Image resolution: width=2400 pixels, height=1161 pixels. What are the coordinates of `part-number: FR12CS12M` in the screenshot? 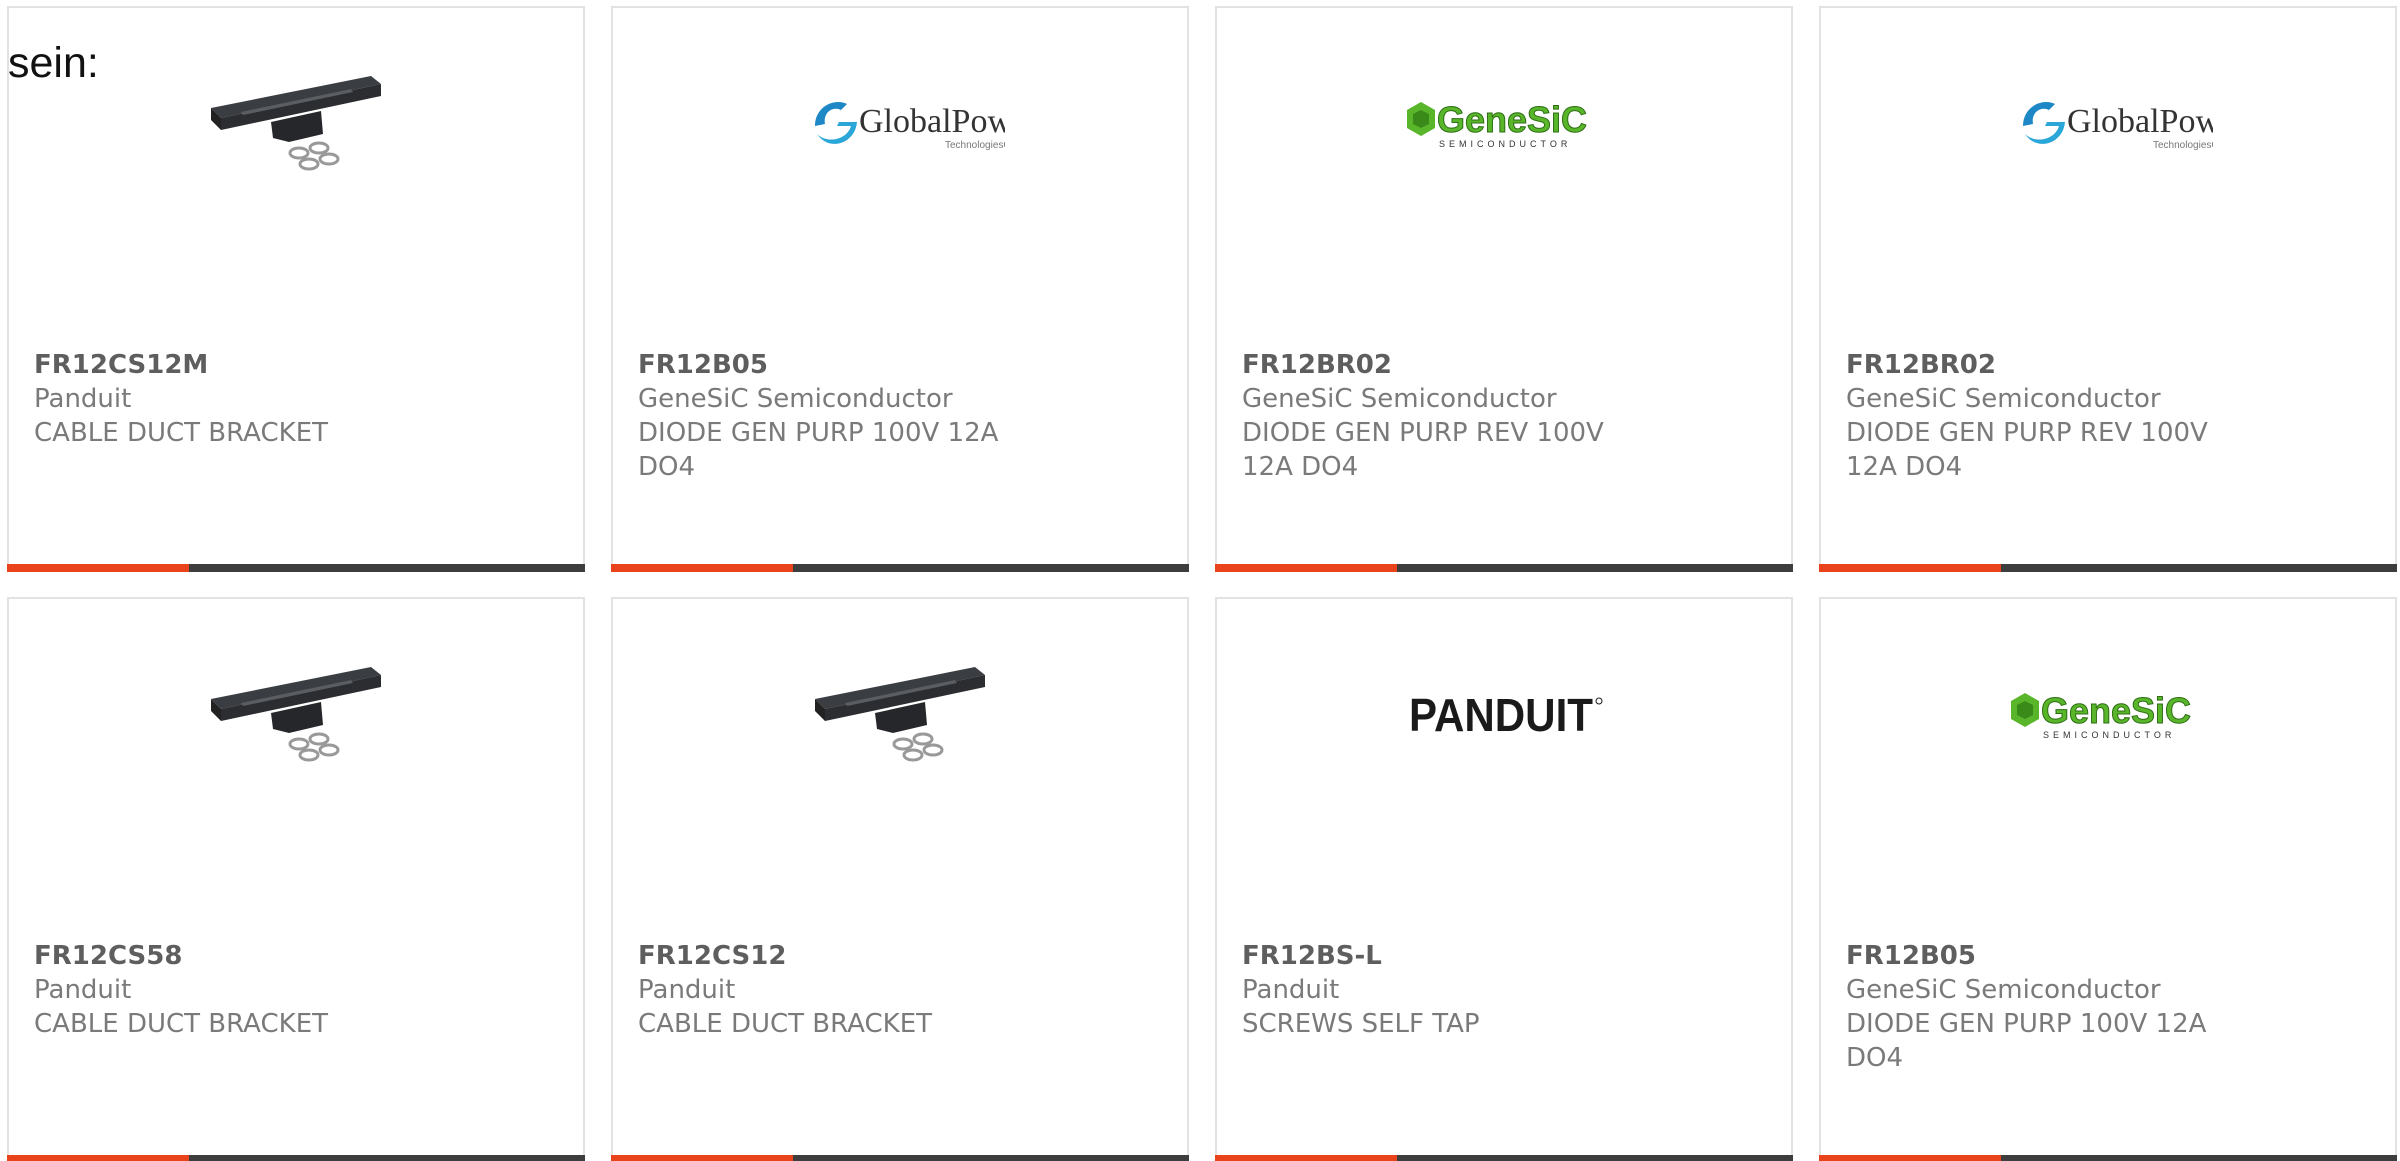 It's located at (298, 365).